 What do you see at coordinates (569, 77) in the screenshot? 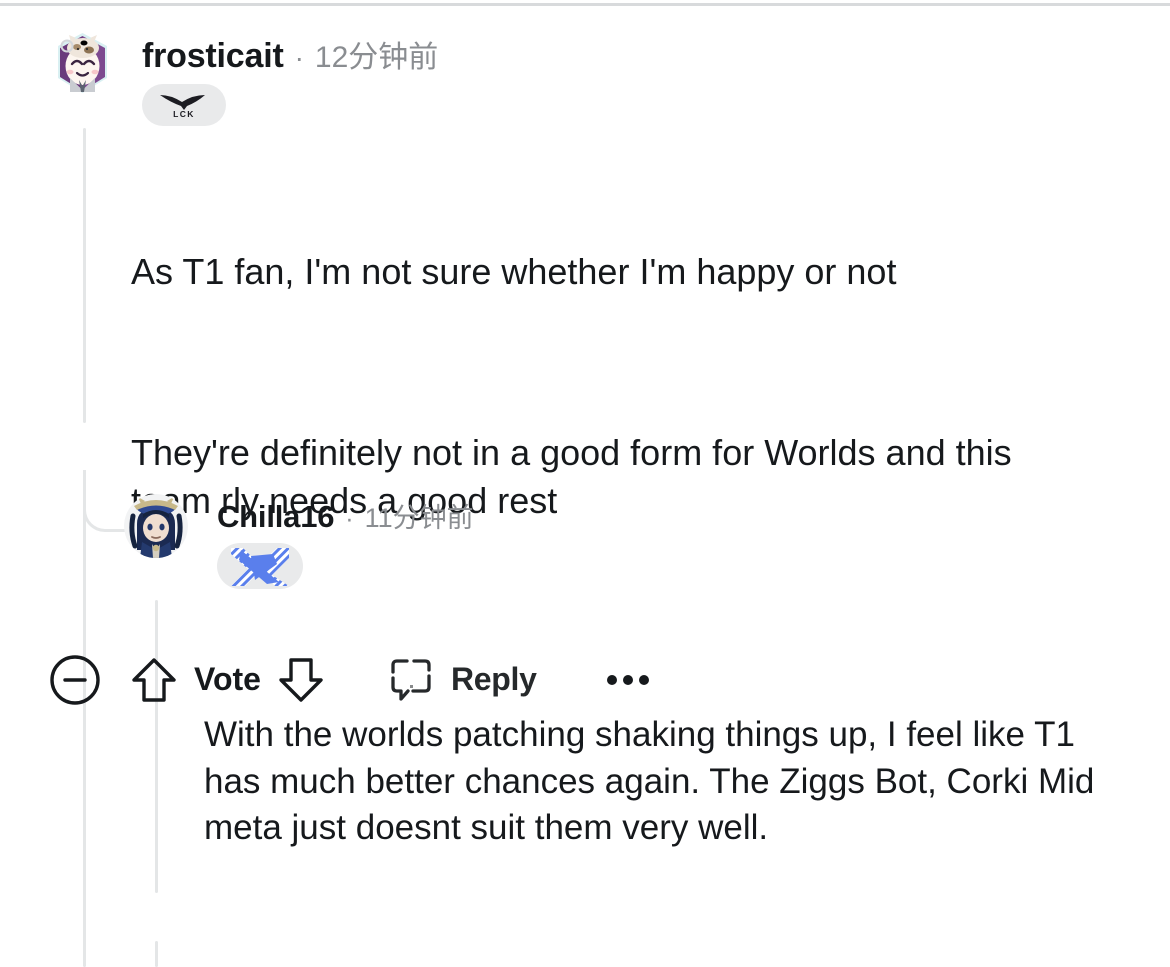
I see `comment-header: frosticait · 12分钟前 LCK` at bounding box center [569, 77].